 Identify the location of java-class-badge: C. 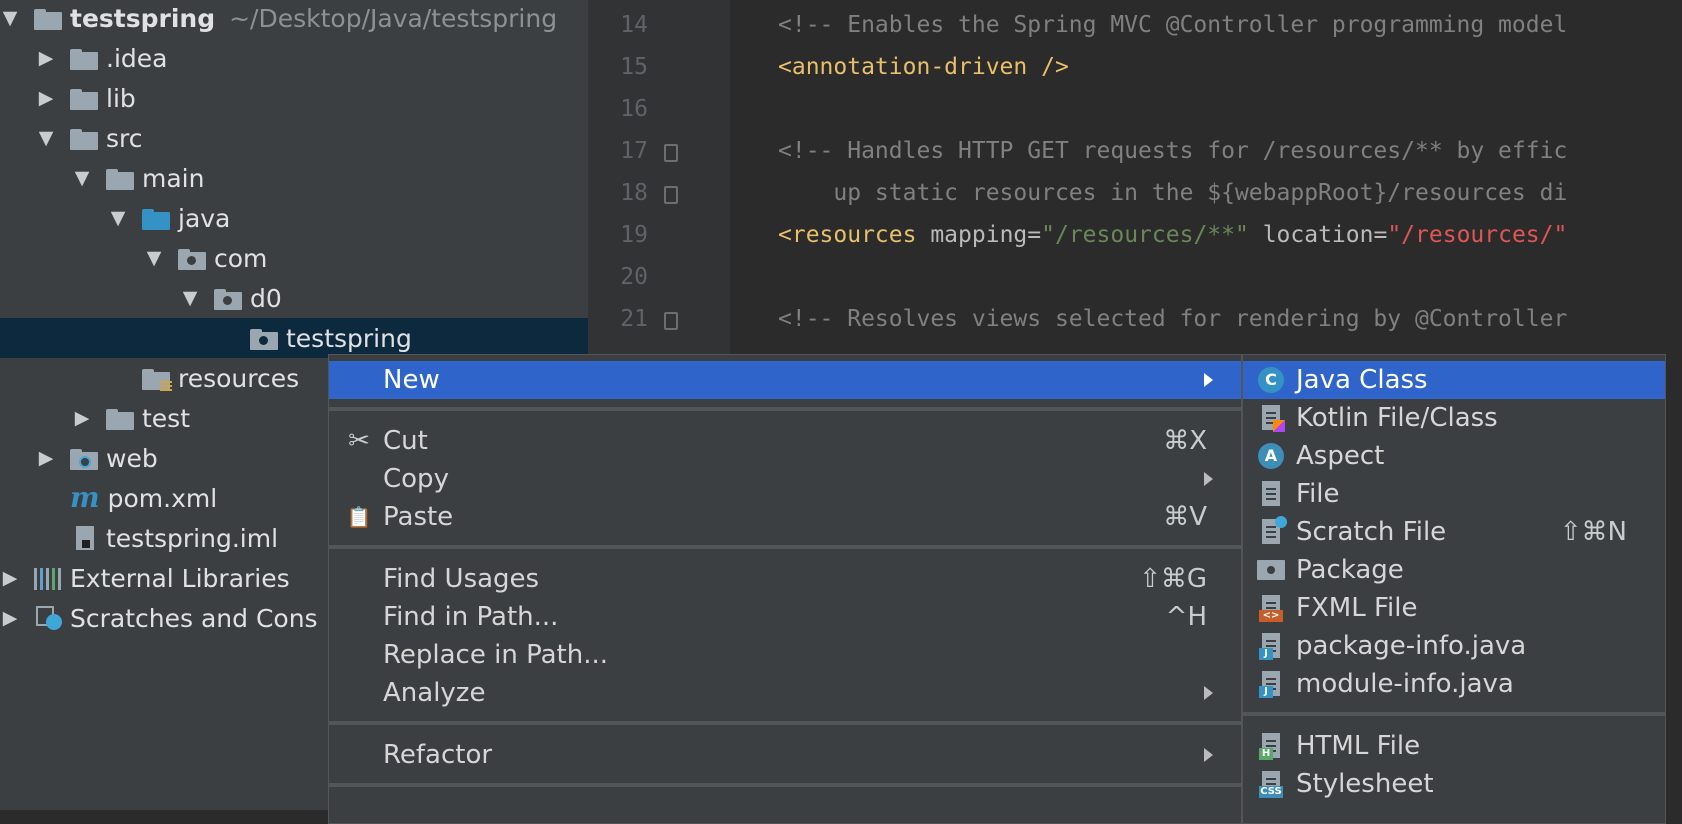
(1271, 380).